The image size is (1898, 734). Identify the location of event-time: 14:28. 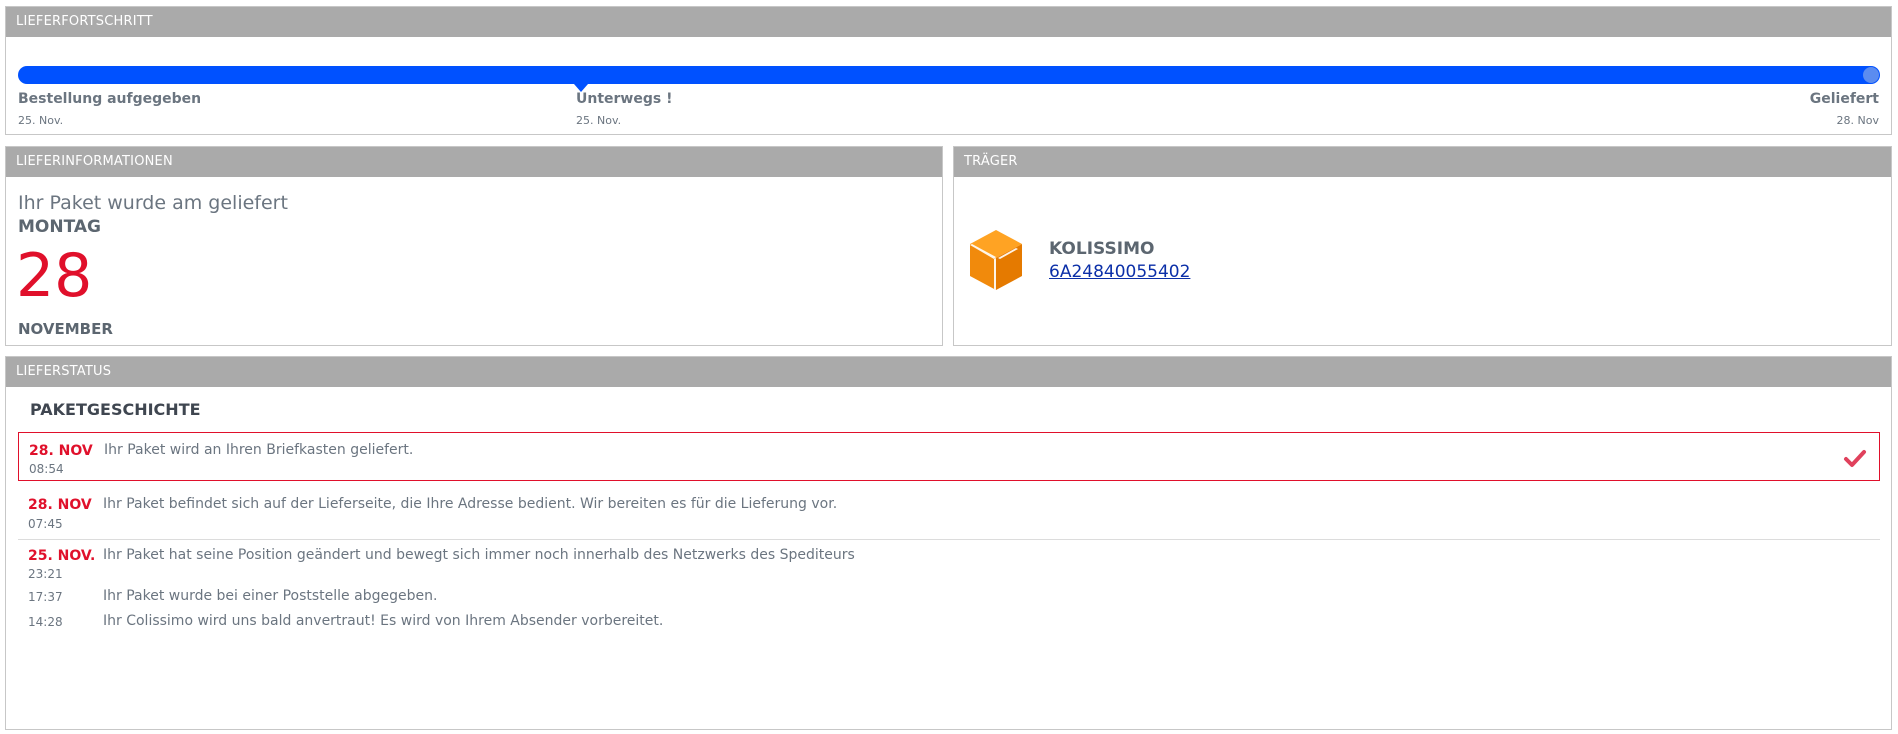
(45, 622).